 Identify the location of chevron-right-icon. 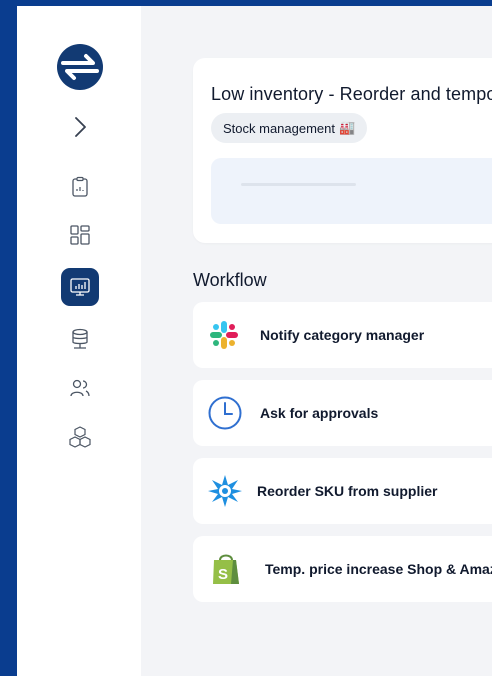
(80, 127).